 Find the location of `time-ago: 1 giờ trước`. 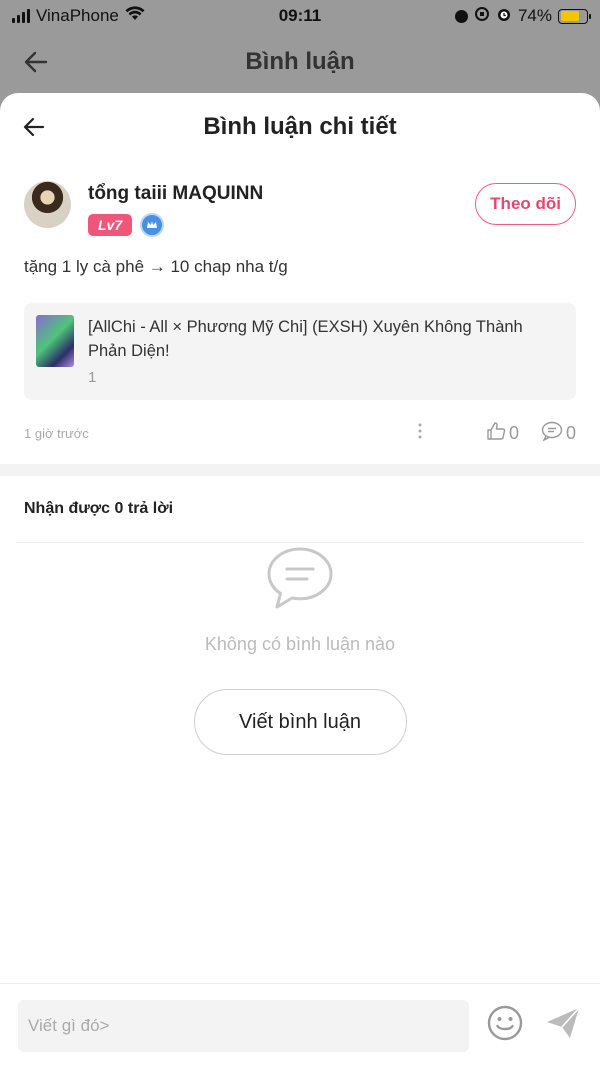

time-ago: 1 giờ trước is located at coordinates (56, 433).